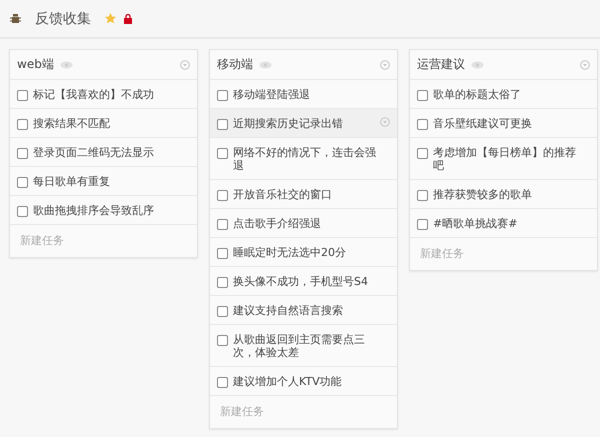  I want to click on task-row: 点击歌手介绍强退, so click(303, 223).